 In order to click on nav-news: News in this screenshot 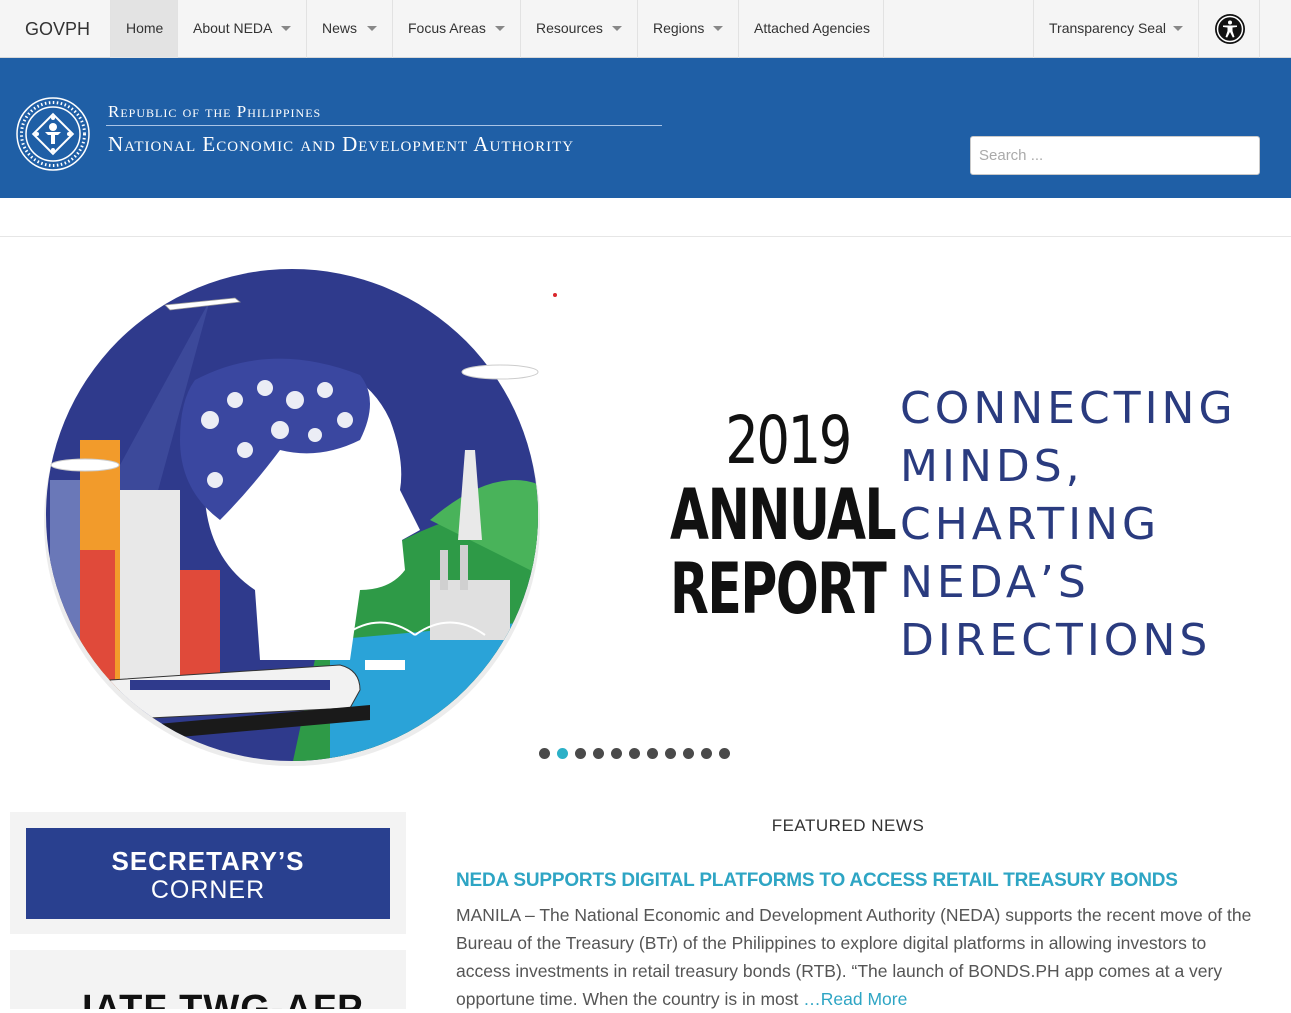, I will do `click(349, 29)`.